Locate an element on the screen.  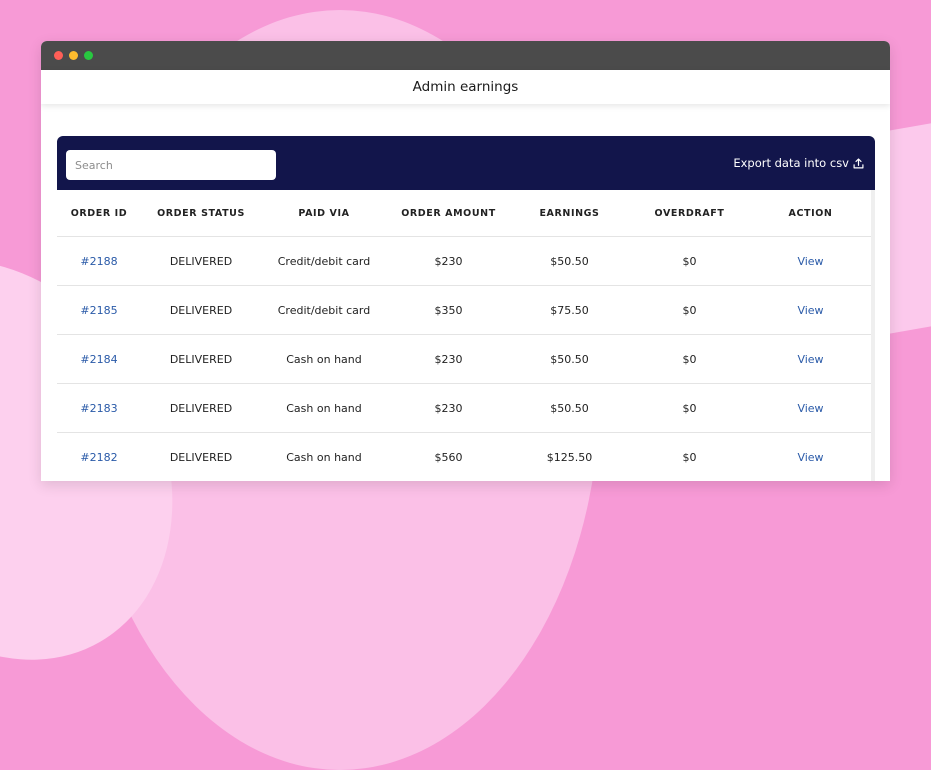
column-header-order-id: ORDER ID is located at coordinates (99, 213).